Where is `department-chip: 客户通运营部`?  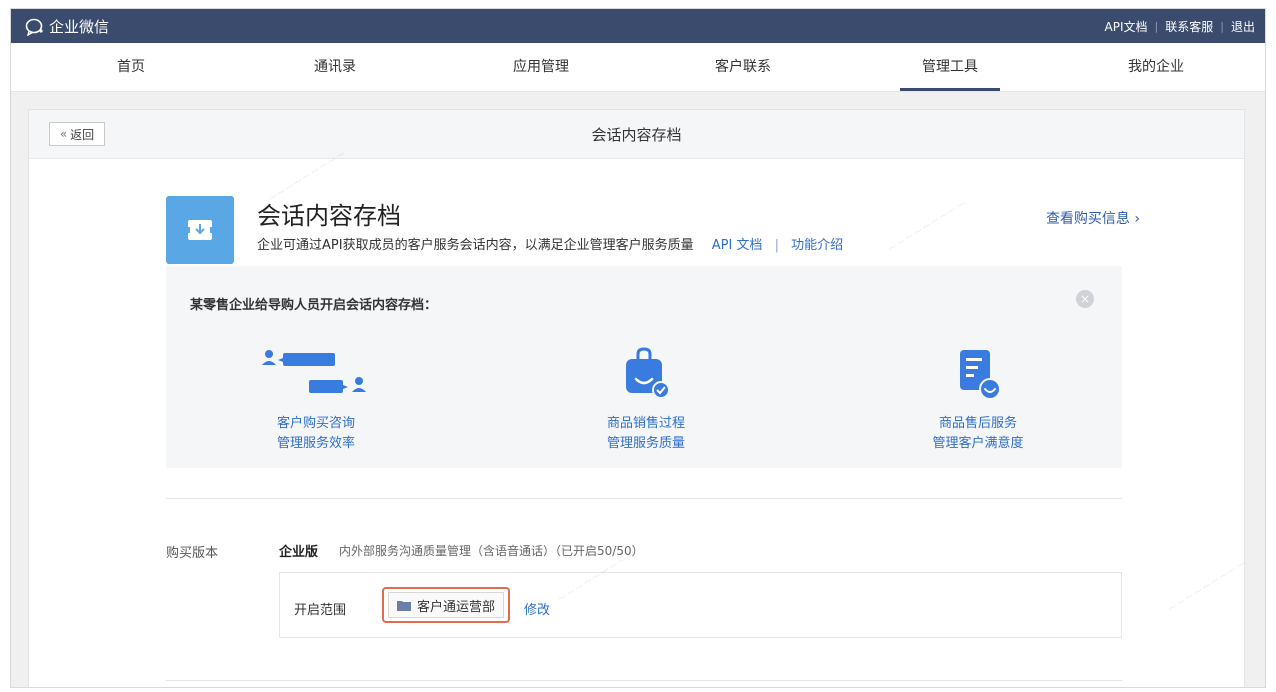 department-chip: 客户通运营部 is located at coordinates (445, 605).